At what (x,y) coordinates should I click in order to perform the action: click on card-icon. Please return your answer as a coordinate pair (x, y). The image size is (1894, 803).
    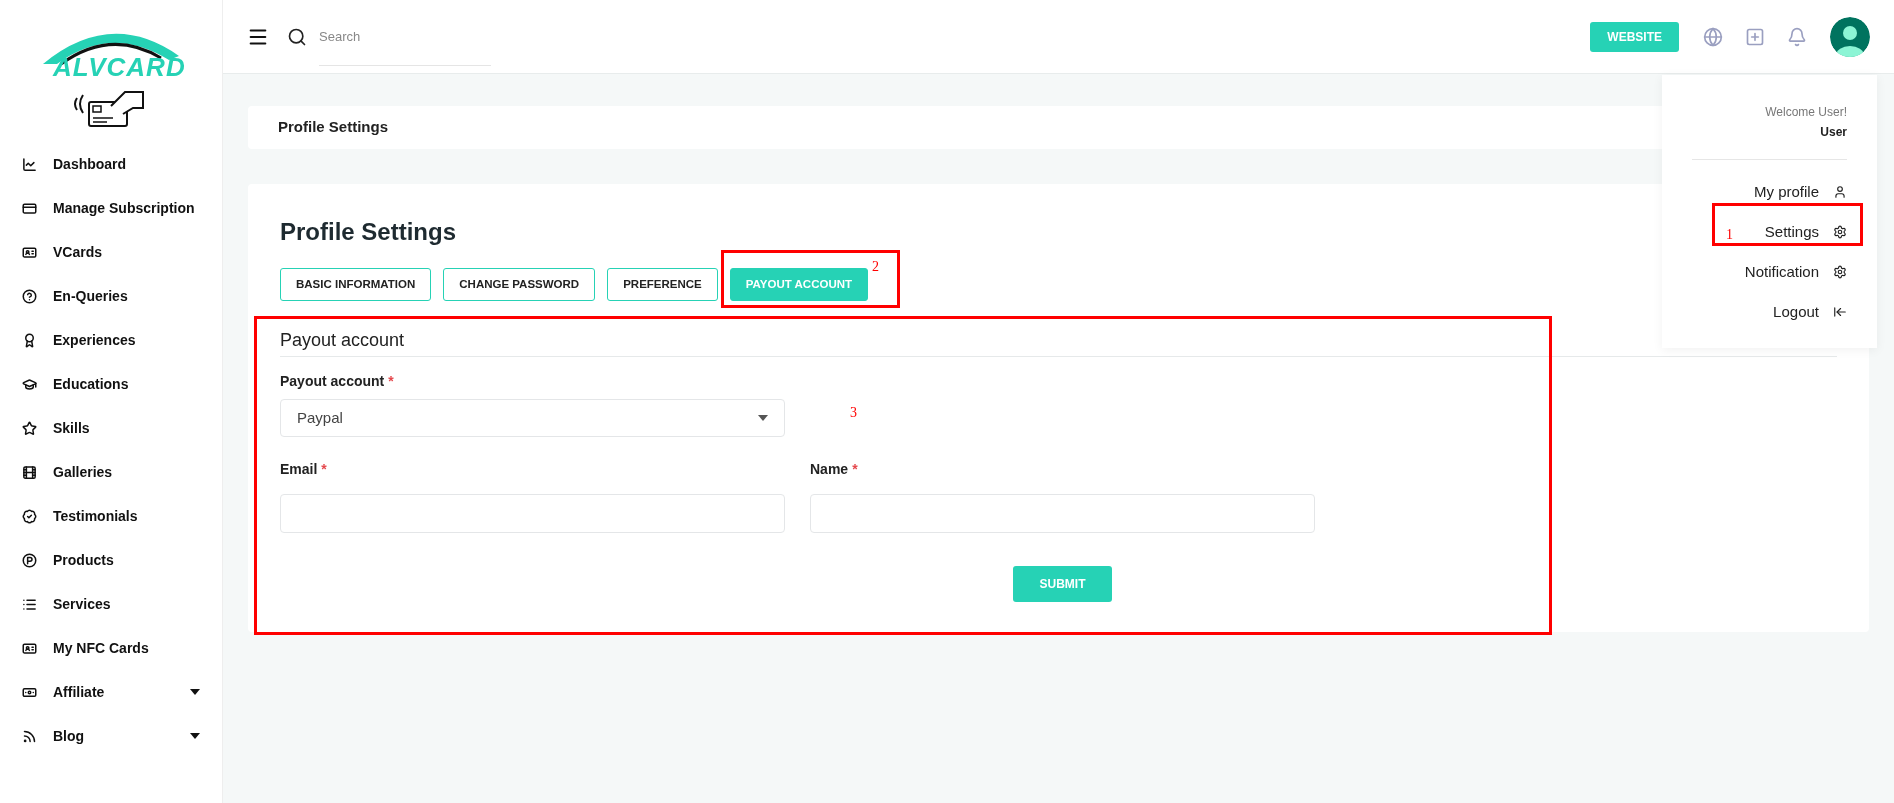
    Looking at the image, I should click on (29, 208).